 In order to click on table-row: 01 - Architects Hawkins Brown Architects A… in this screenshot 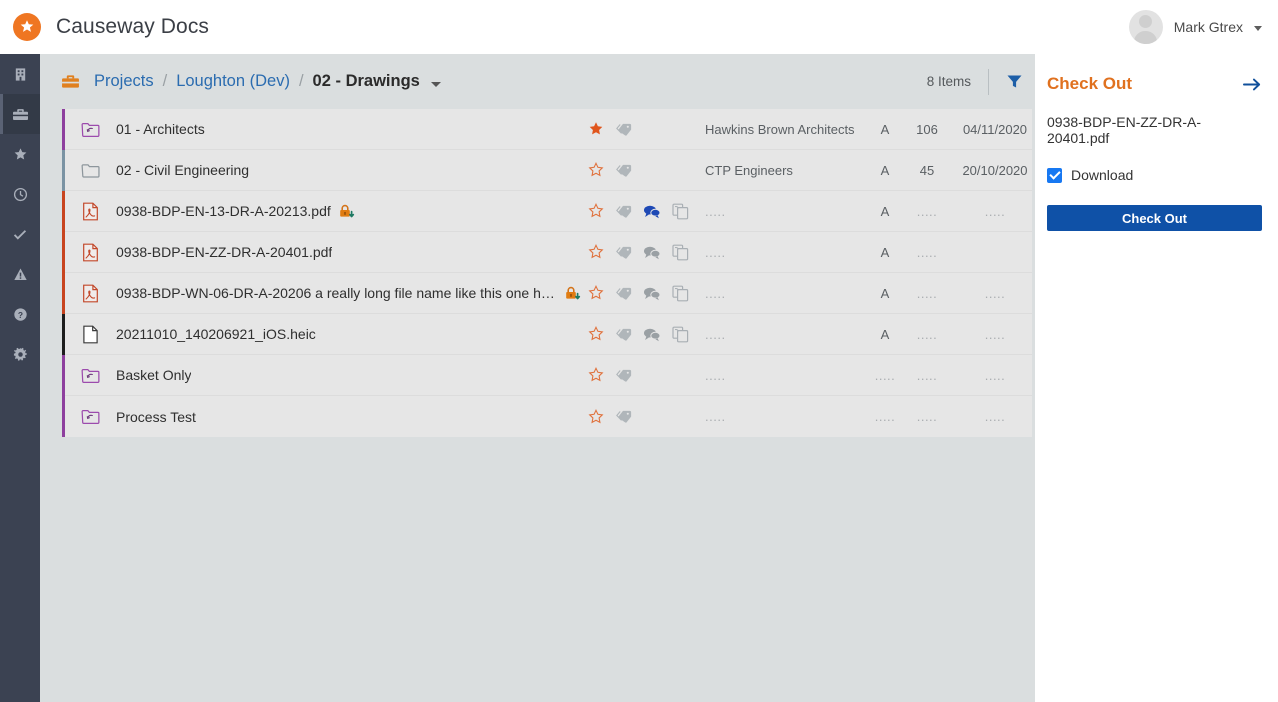, I will do `click(547, 129)`.